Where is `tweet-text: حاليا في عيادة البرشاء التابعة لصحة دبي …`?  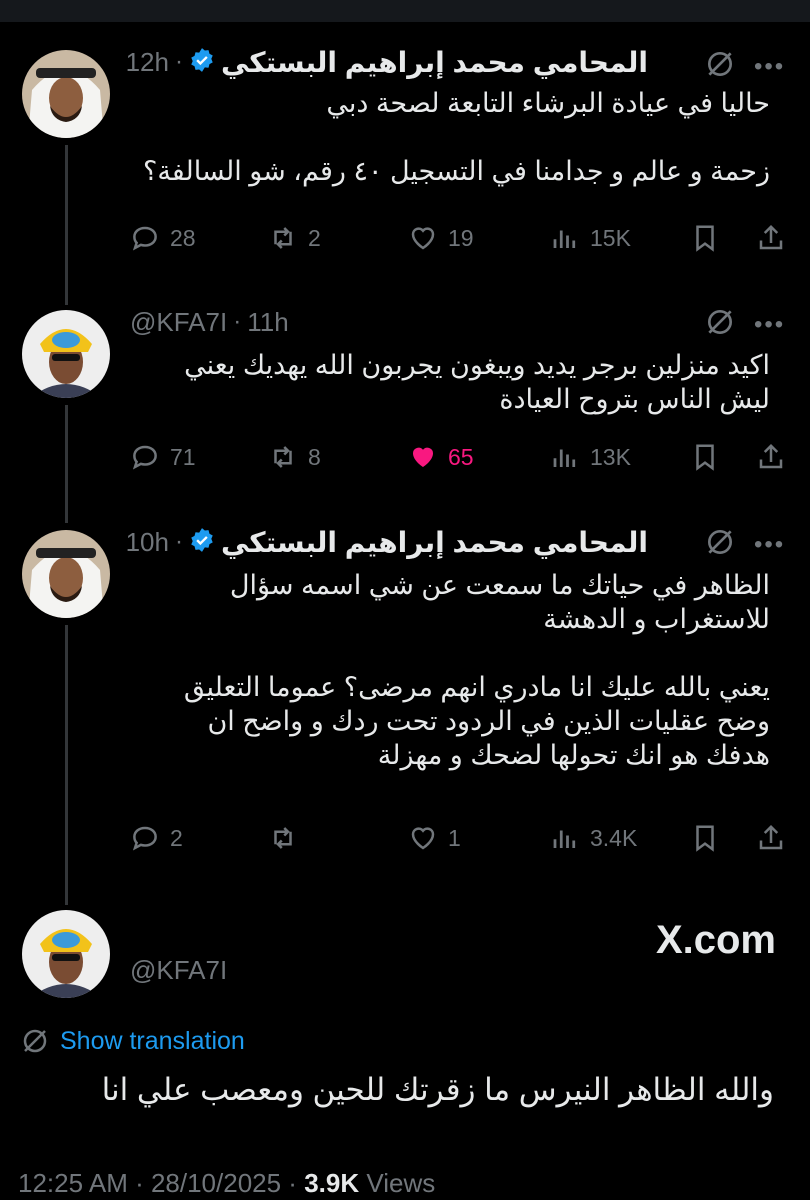 tweet-text: حاليا في عيادة البرشاء التابعة لصحة دبي … is located at coordinates (456, 137).